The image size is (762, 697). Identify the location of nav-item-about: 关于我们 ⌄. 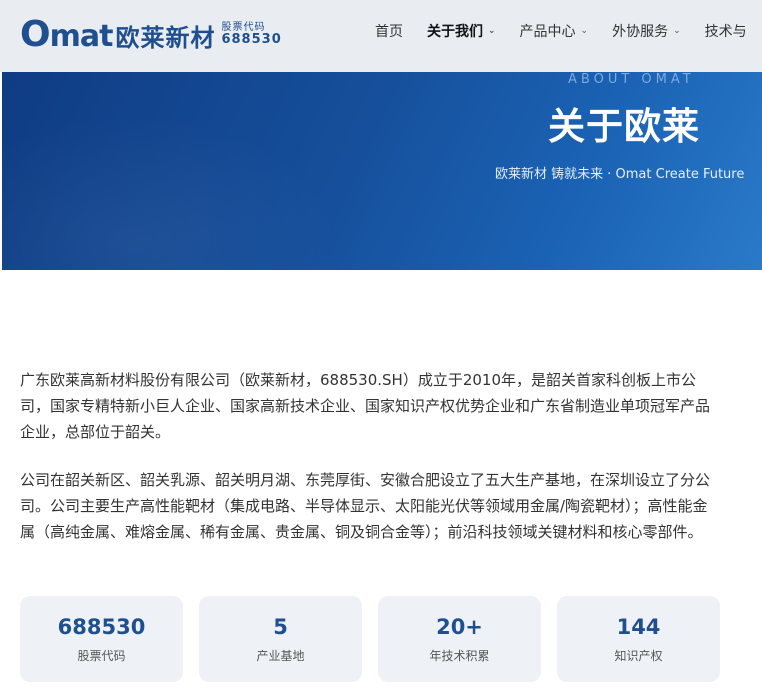
(461, 31).